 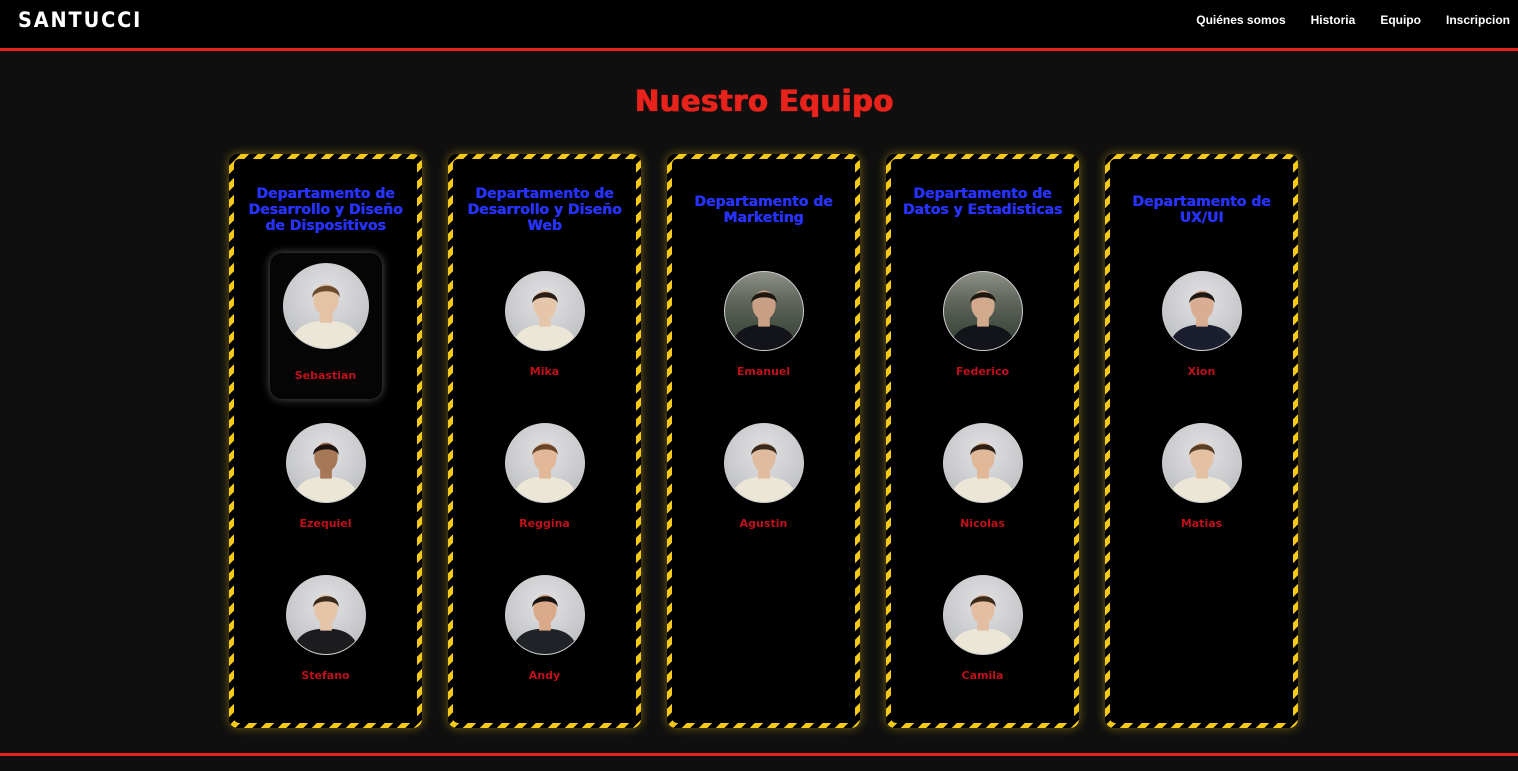 I want to click on member-card-andy: Andy, so click(x=545, y=630).